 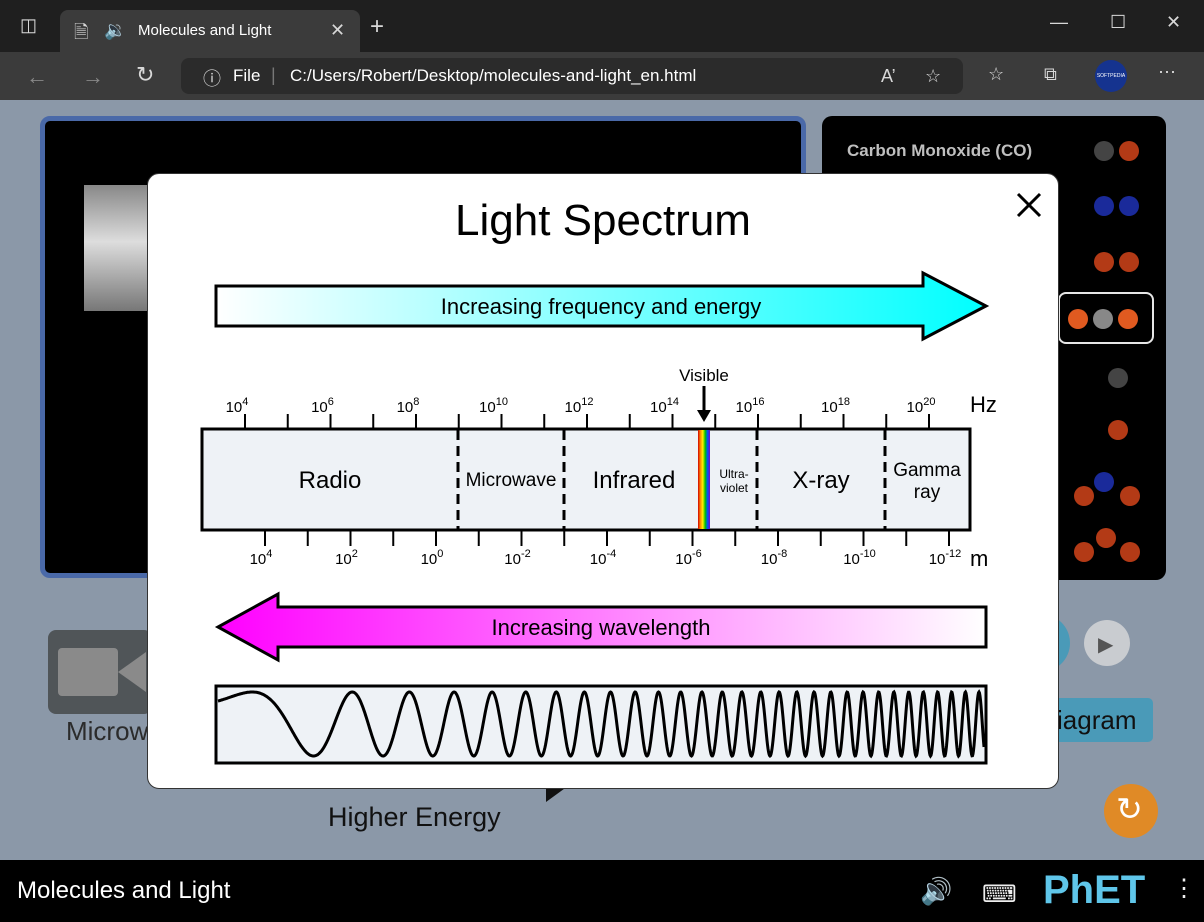 I want to click on higher-energy-label: Higher Energy, so click(x=414, y=817).